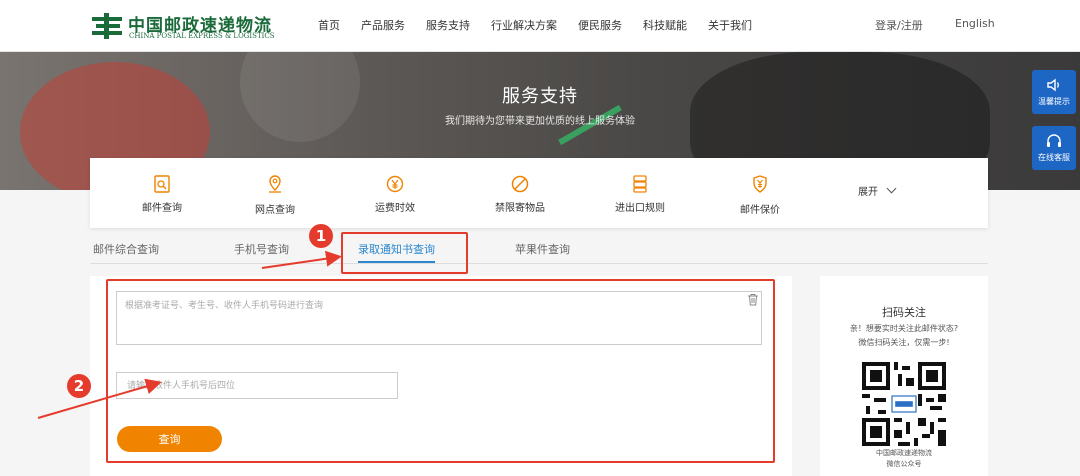 This screenshot has height=476, width=1080. I want to click on qr-description: 亲！想要实时关注此邮件状态? 微信扫码关注，仅需一步!, so click(904, 336).